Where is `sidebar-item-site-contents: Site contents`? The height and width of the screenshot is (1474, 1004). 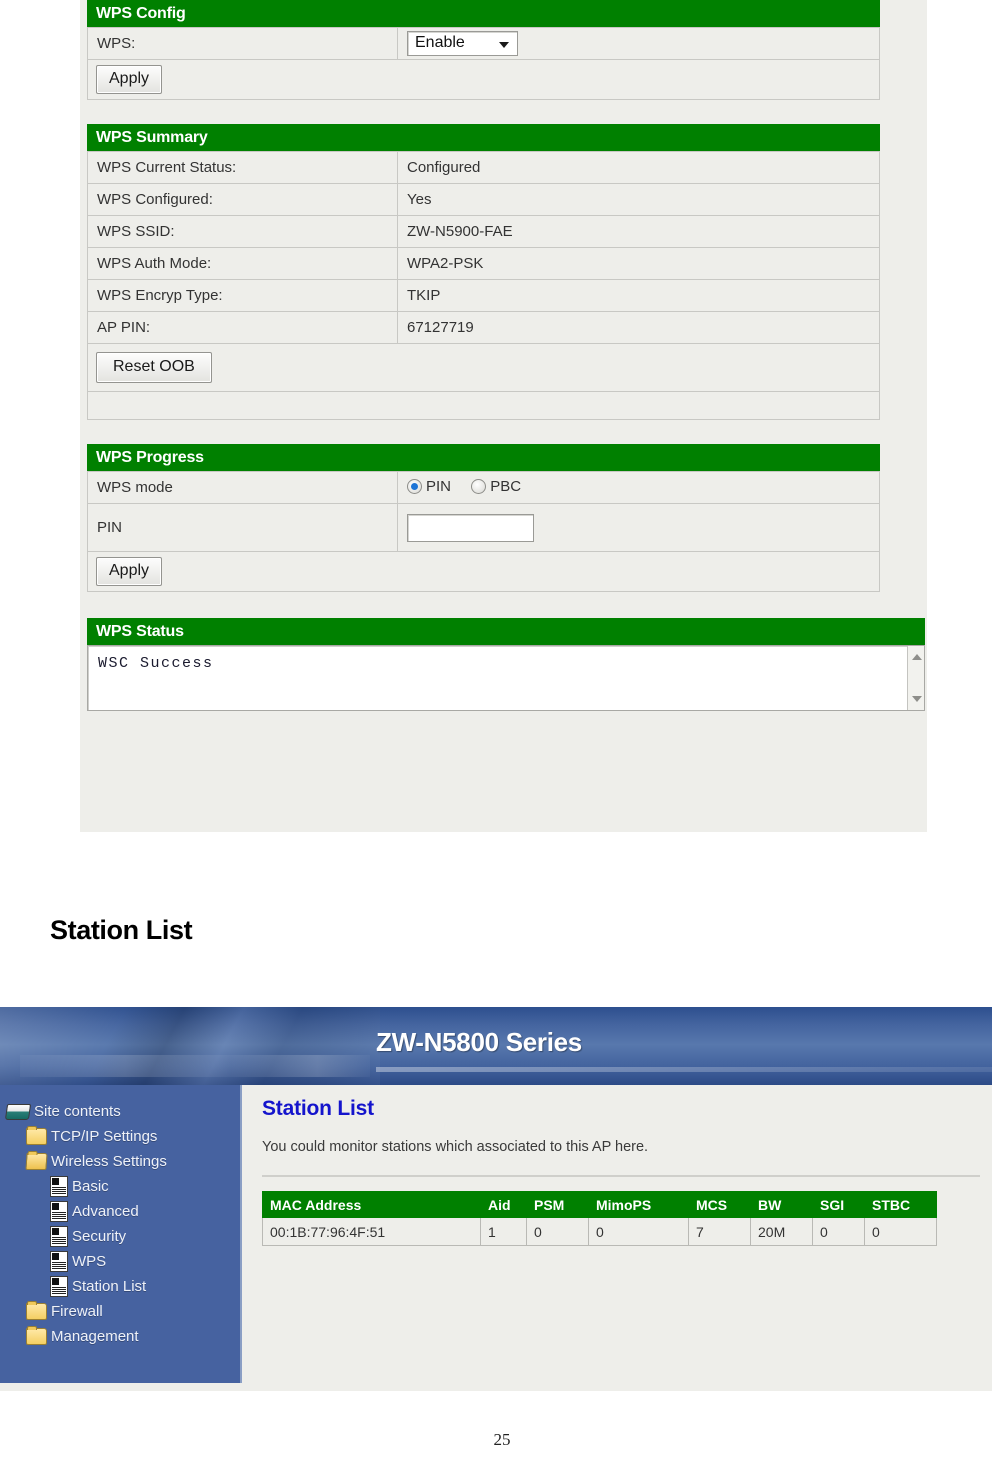
sidebar-item-site-contents: Site contents is located at coordinates (122, 1111).